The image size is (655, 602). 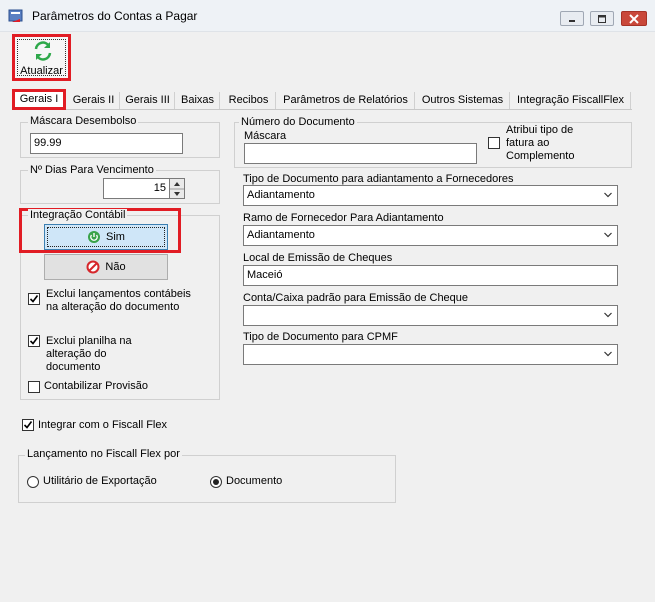 What do you see at coordinates (102, 425) in the screenshot?
I see `integrar-fiscall-label: Integrar com o Fiscall Flex` at bounding box center [102, 425].